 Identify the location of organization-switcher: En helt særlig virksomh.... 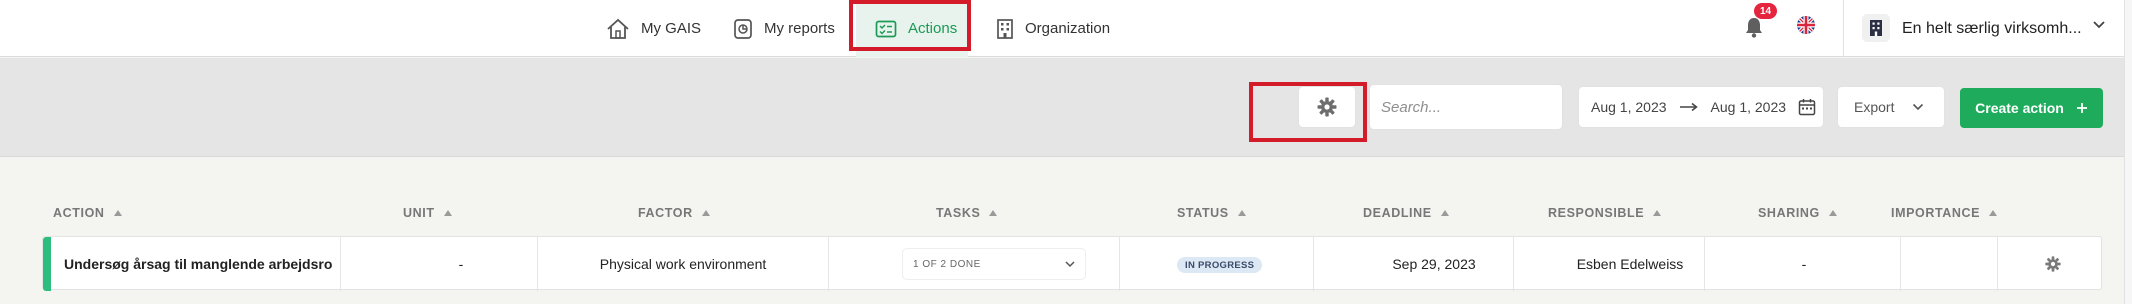
(1992, 28).